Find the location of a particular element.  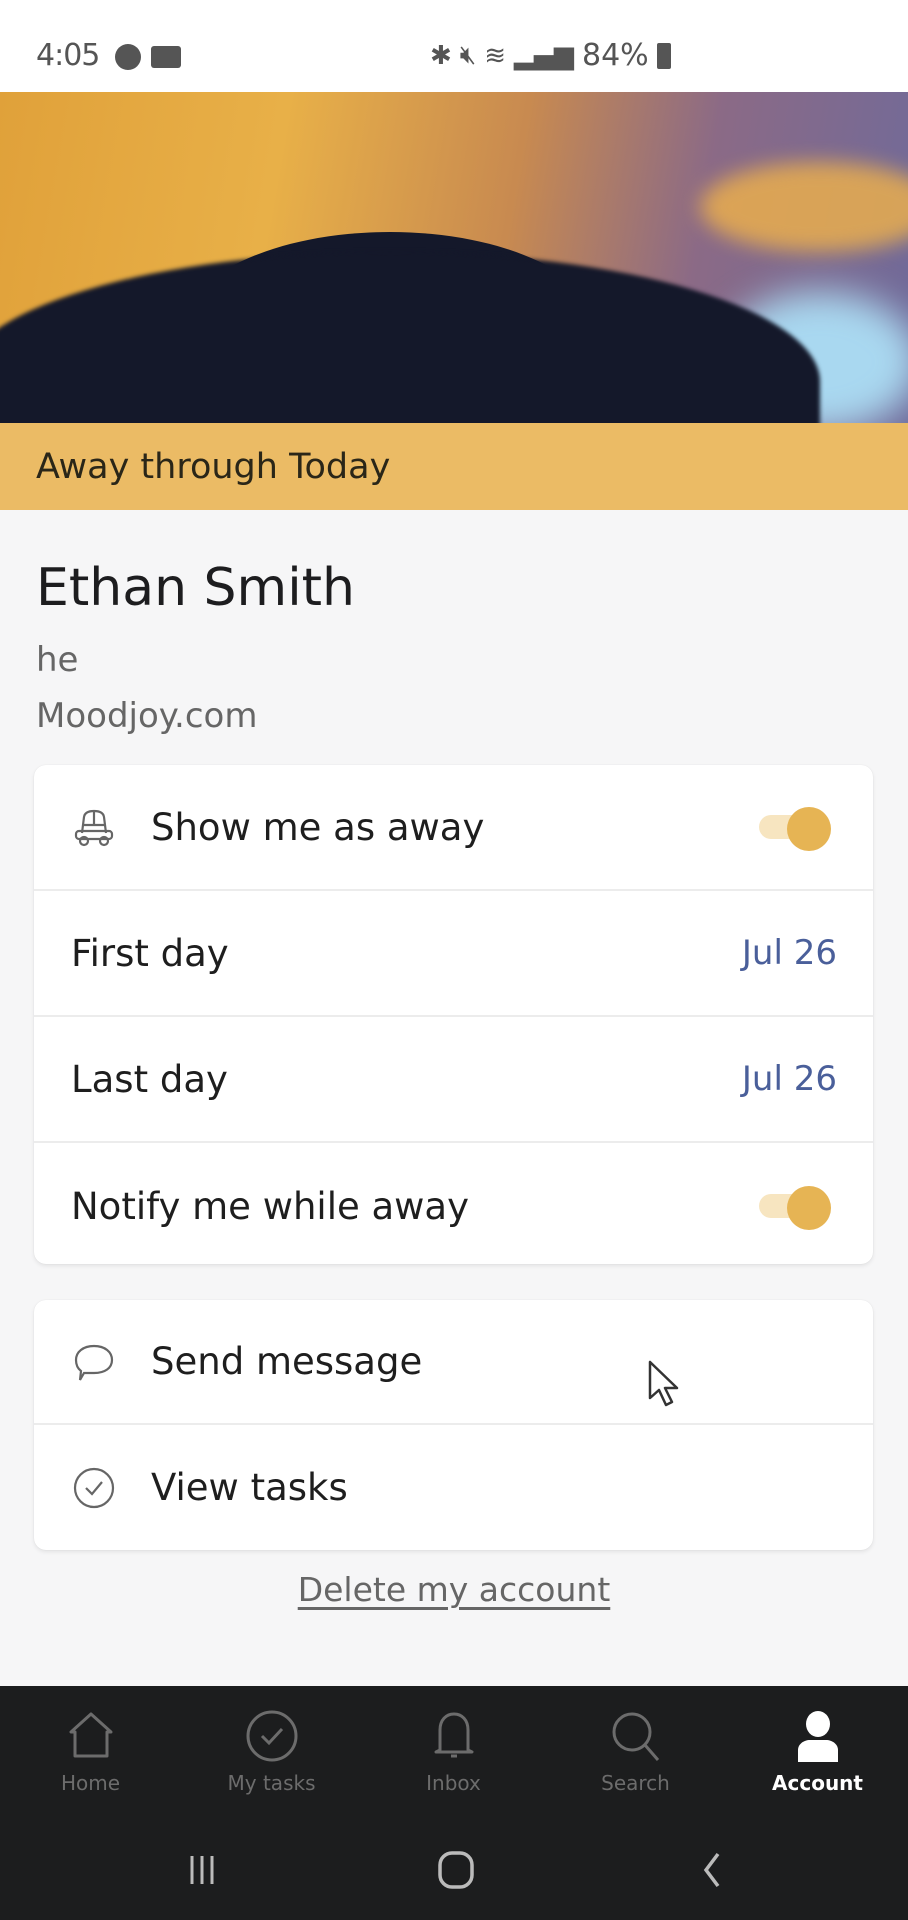

car-icon is located at coordinates (94, 828).